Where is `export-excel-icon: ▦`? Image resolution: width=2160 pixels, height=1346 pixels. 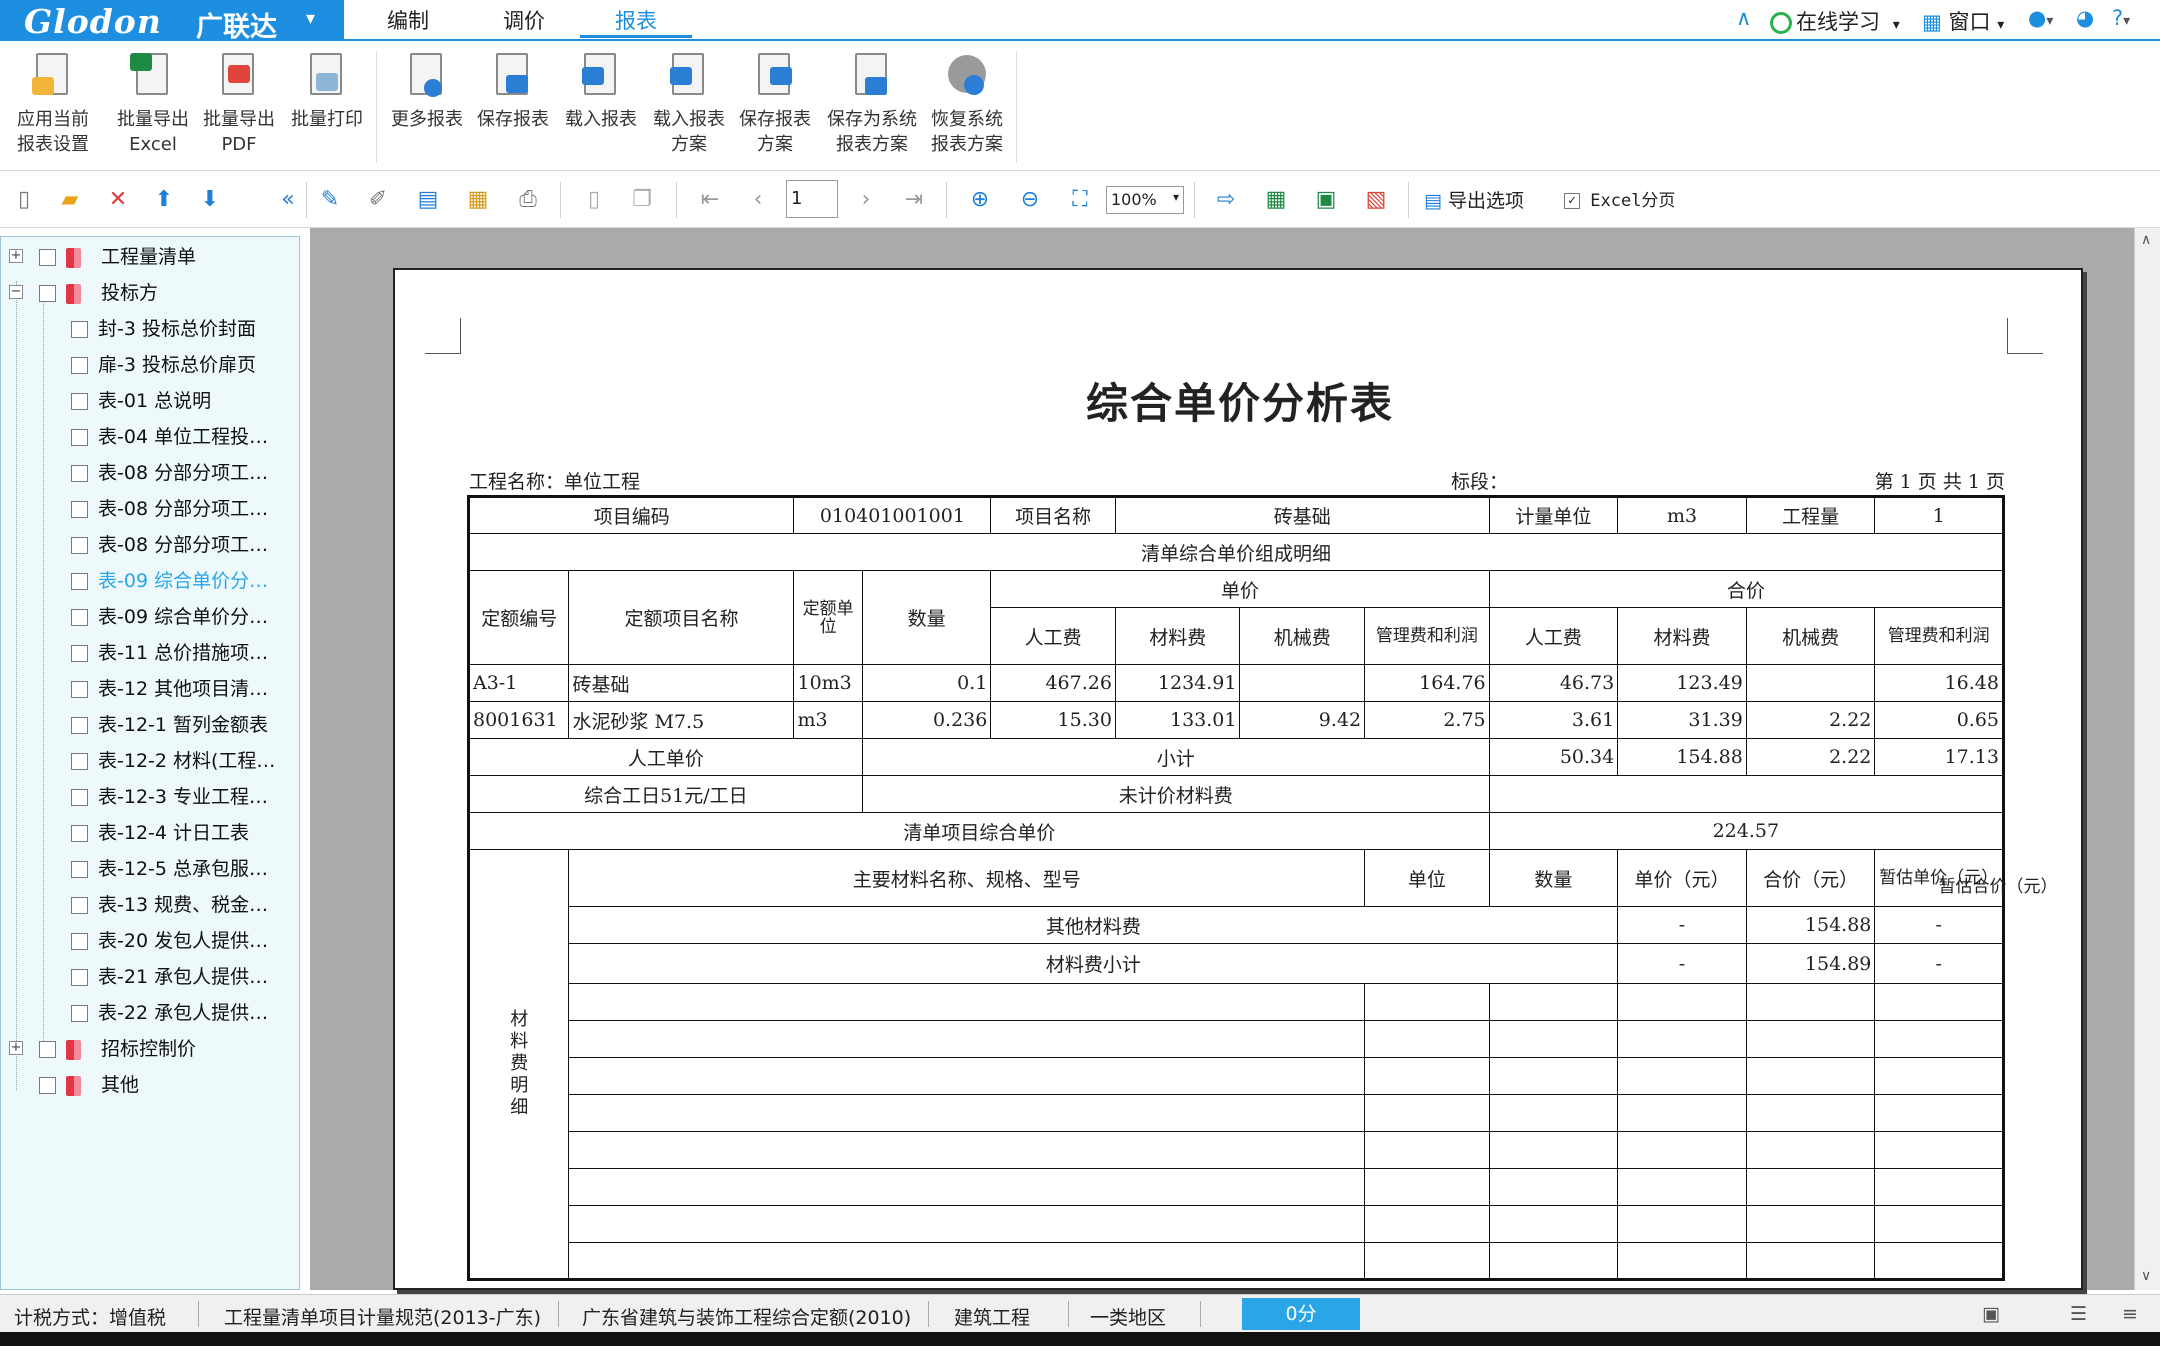 export-excel-icon: ▦ is located at coordinates (1276, 200).